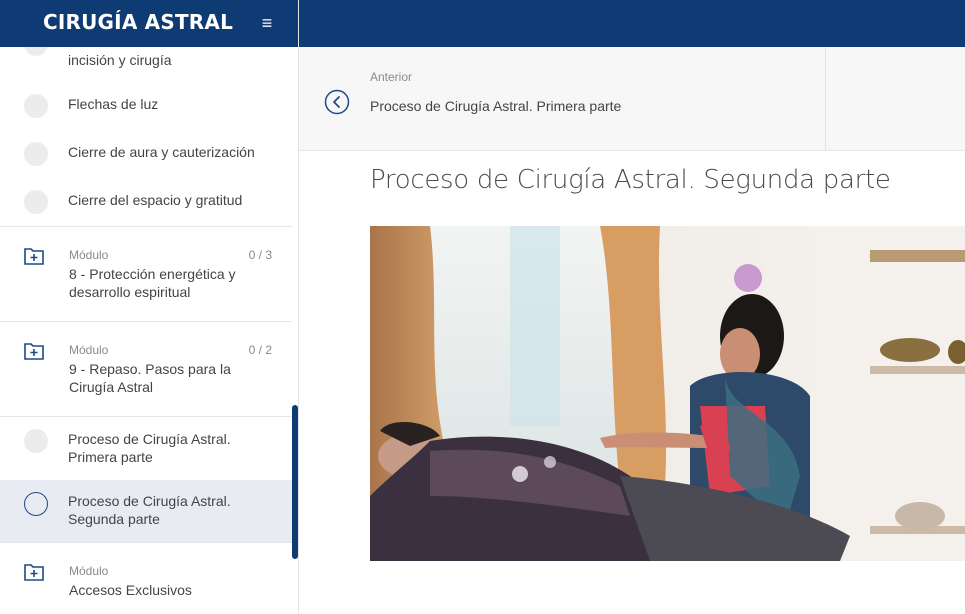 Image resolution: width=965 pixels, height=614 pixels. I want to click on lesson-item: Cierre del espacio y gratitud, so click(146, 203).